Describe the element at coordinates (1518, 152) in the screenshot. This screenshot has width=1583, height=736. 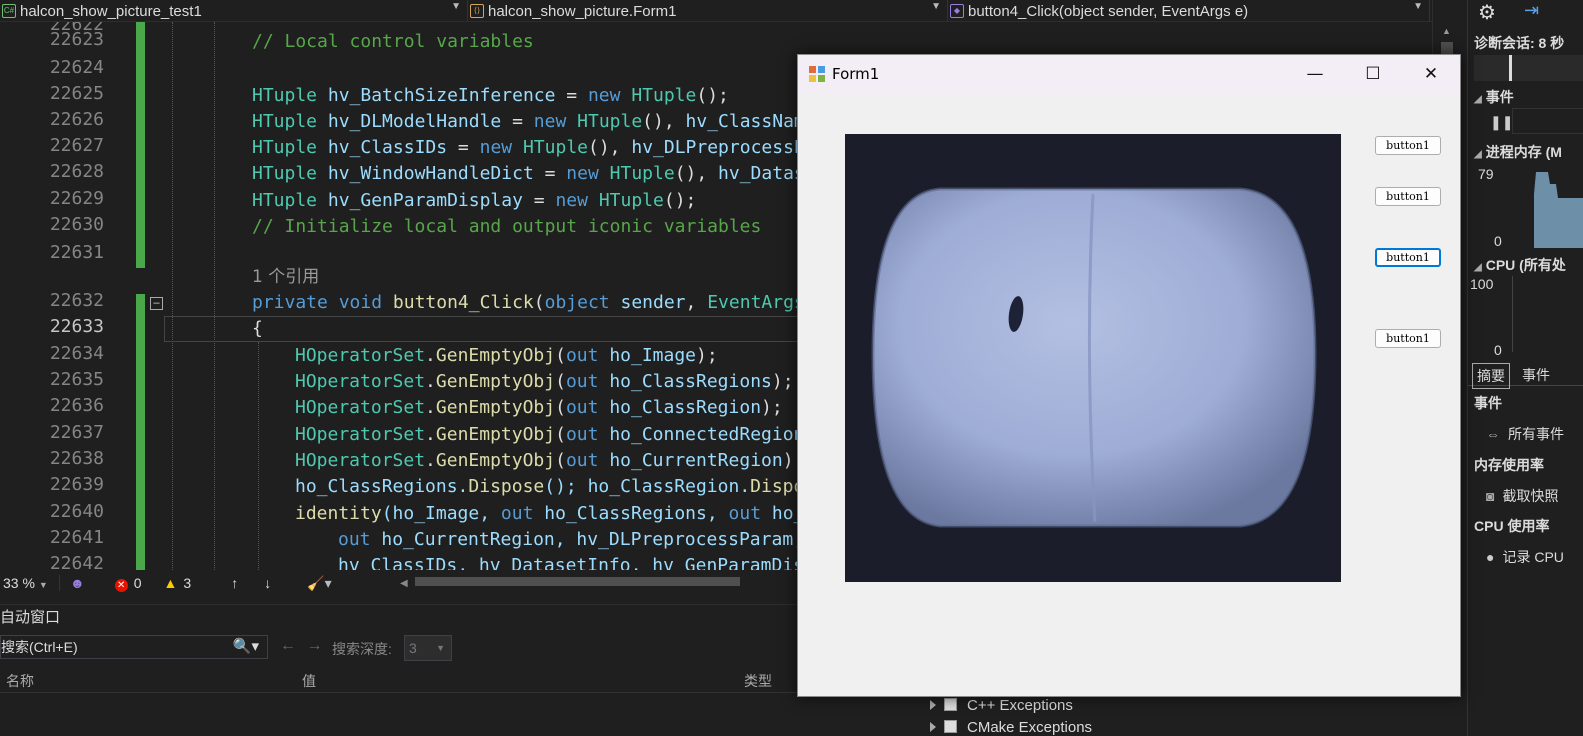
I see `process-memory-section: ◢ 进程内存 (M` at that location.